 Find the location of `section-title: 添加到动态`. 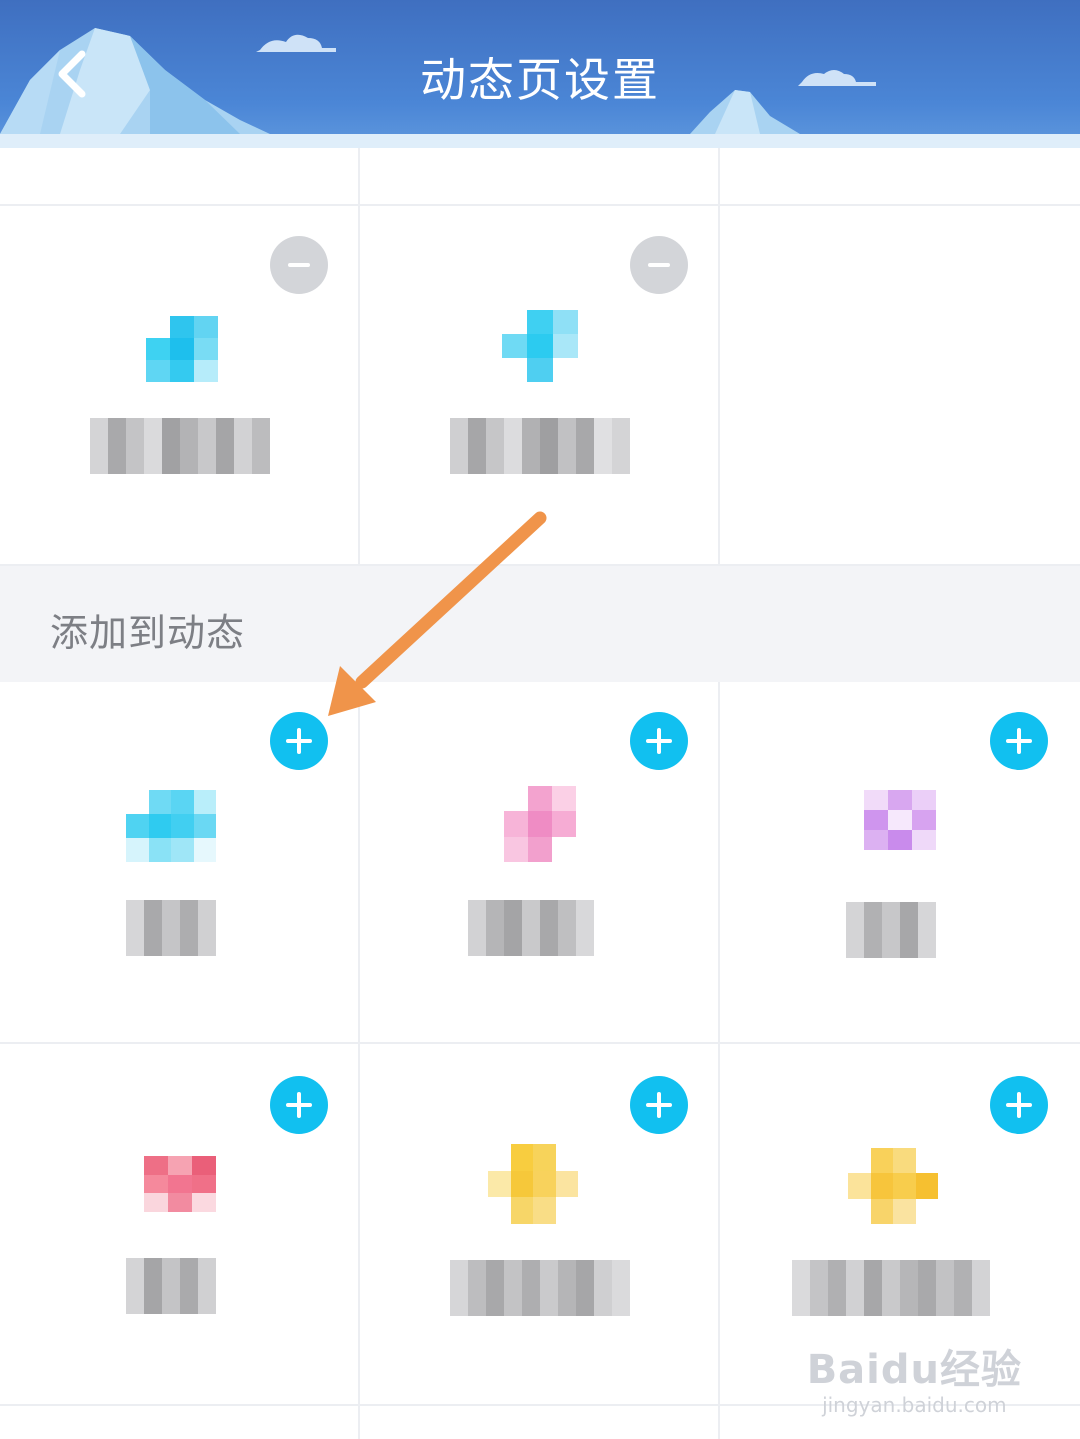

section-title: 添加到动态 is located at coordinates (148, 633).